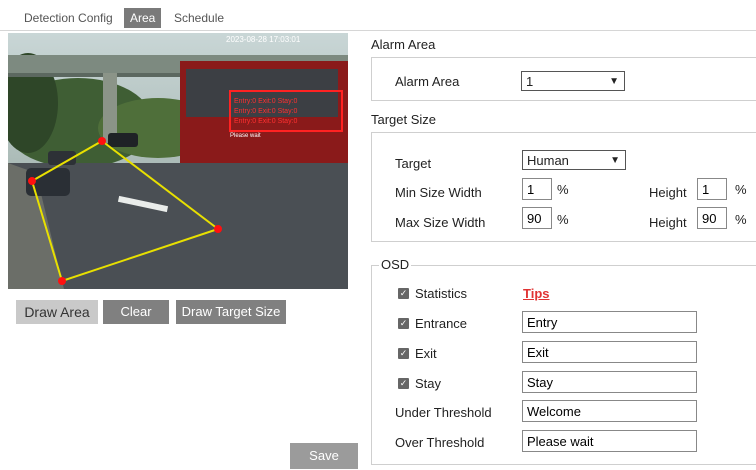  I want to click on draw-target-size-button: Draw Target Size, so click(231, 312).